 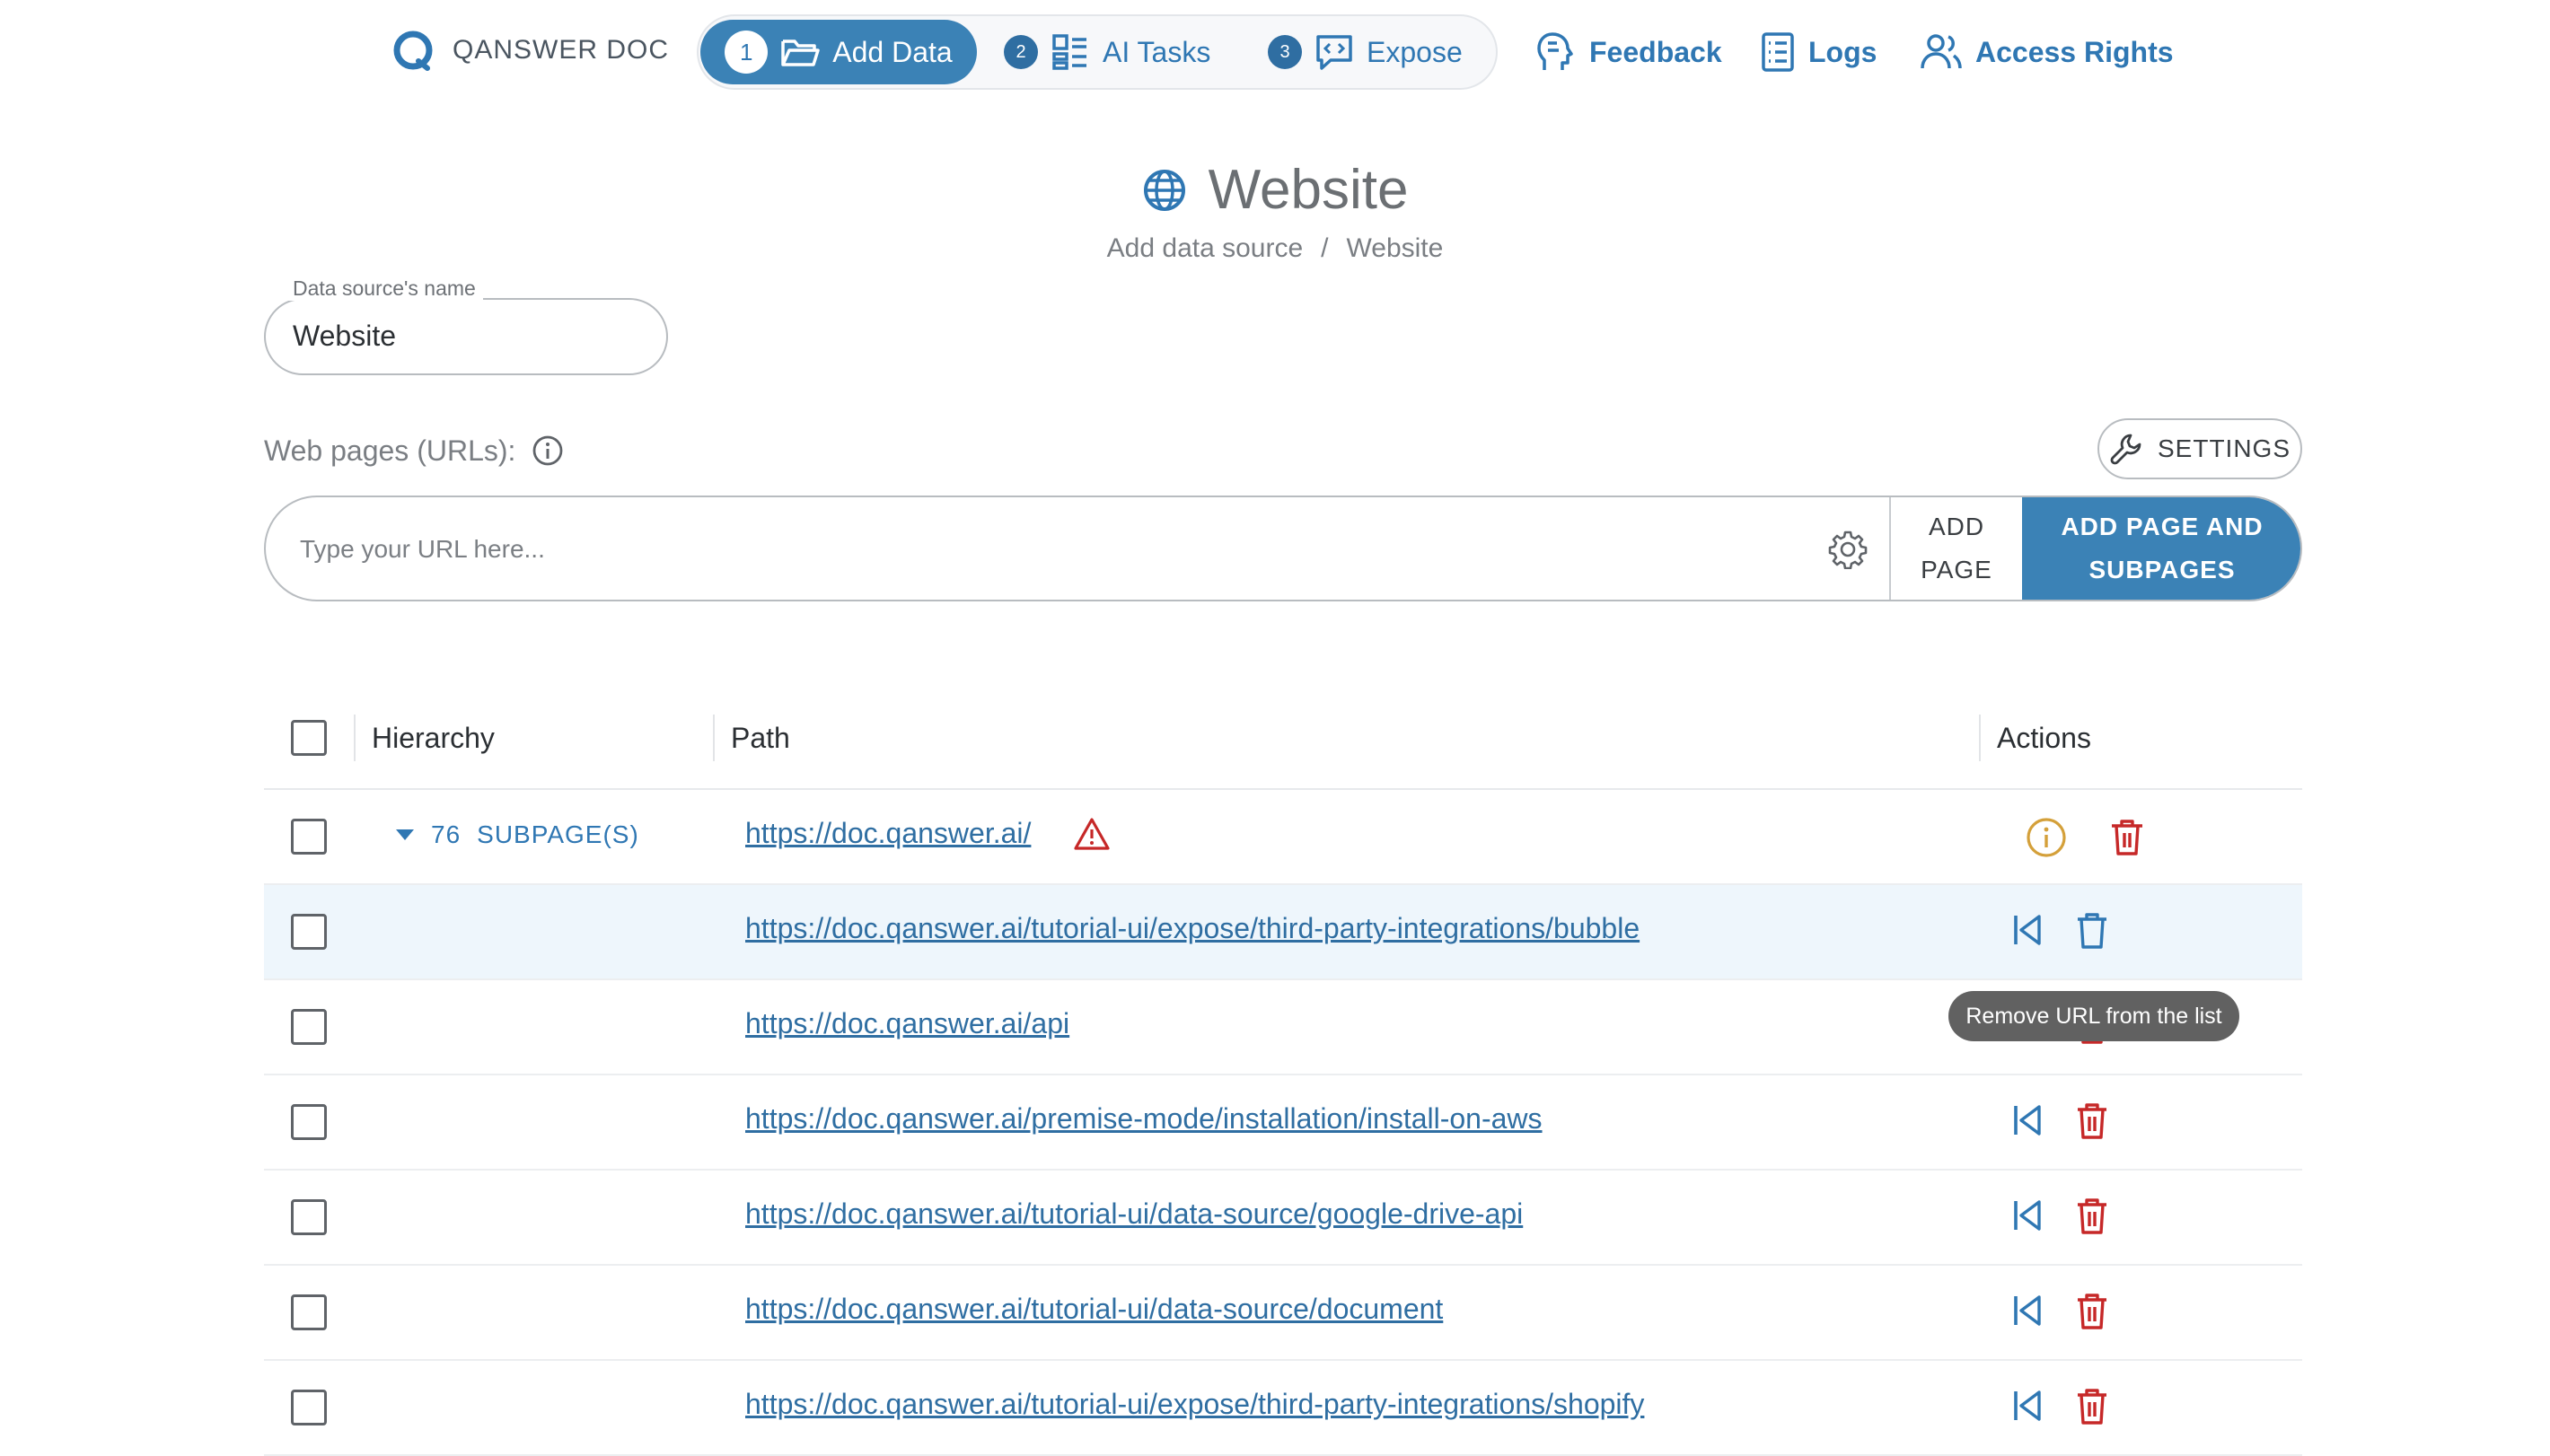 I want to click on add-page-label-line2: PAGE, so click(x=1956, y=569).